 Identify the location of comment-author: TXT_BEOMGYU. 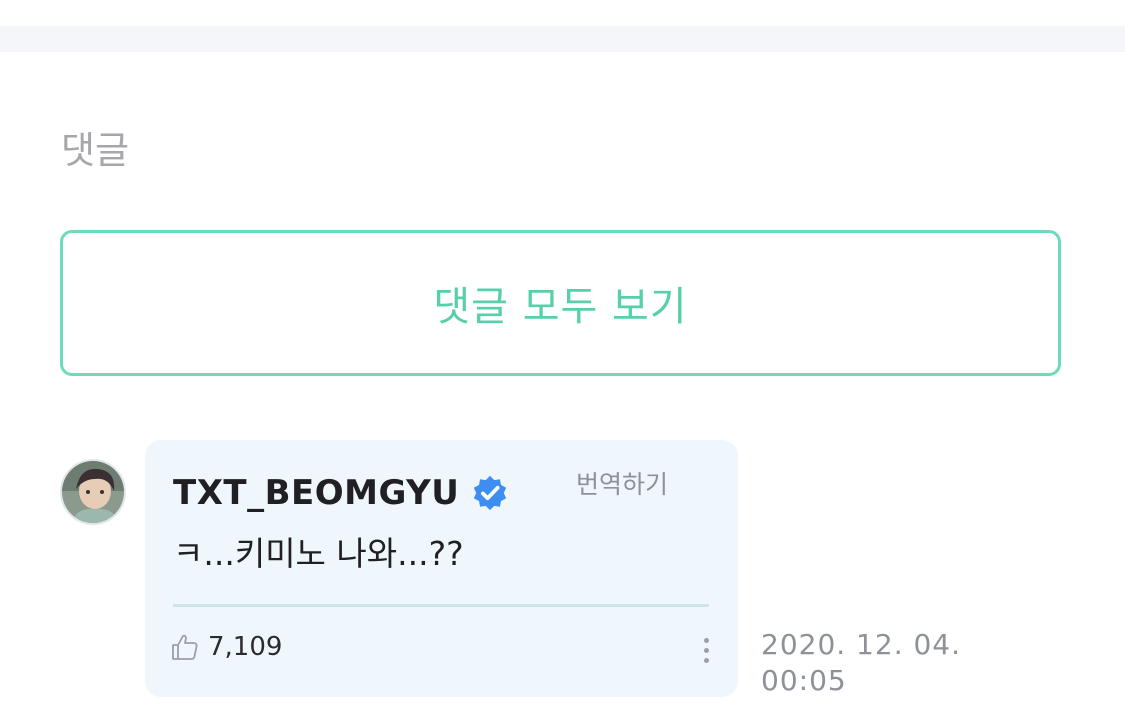
(341, 493).